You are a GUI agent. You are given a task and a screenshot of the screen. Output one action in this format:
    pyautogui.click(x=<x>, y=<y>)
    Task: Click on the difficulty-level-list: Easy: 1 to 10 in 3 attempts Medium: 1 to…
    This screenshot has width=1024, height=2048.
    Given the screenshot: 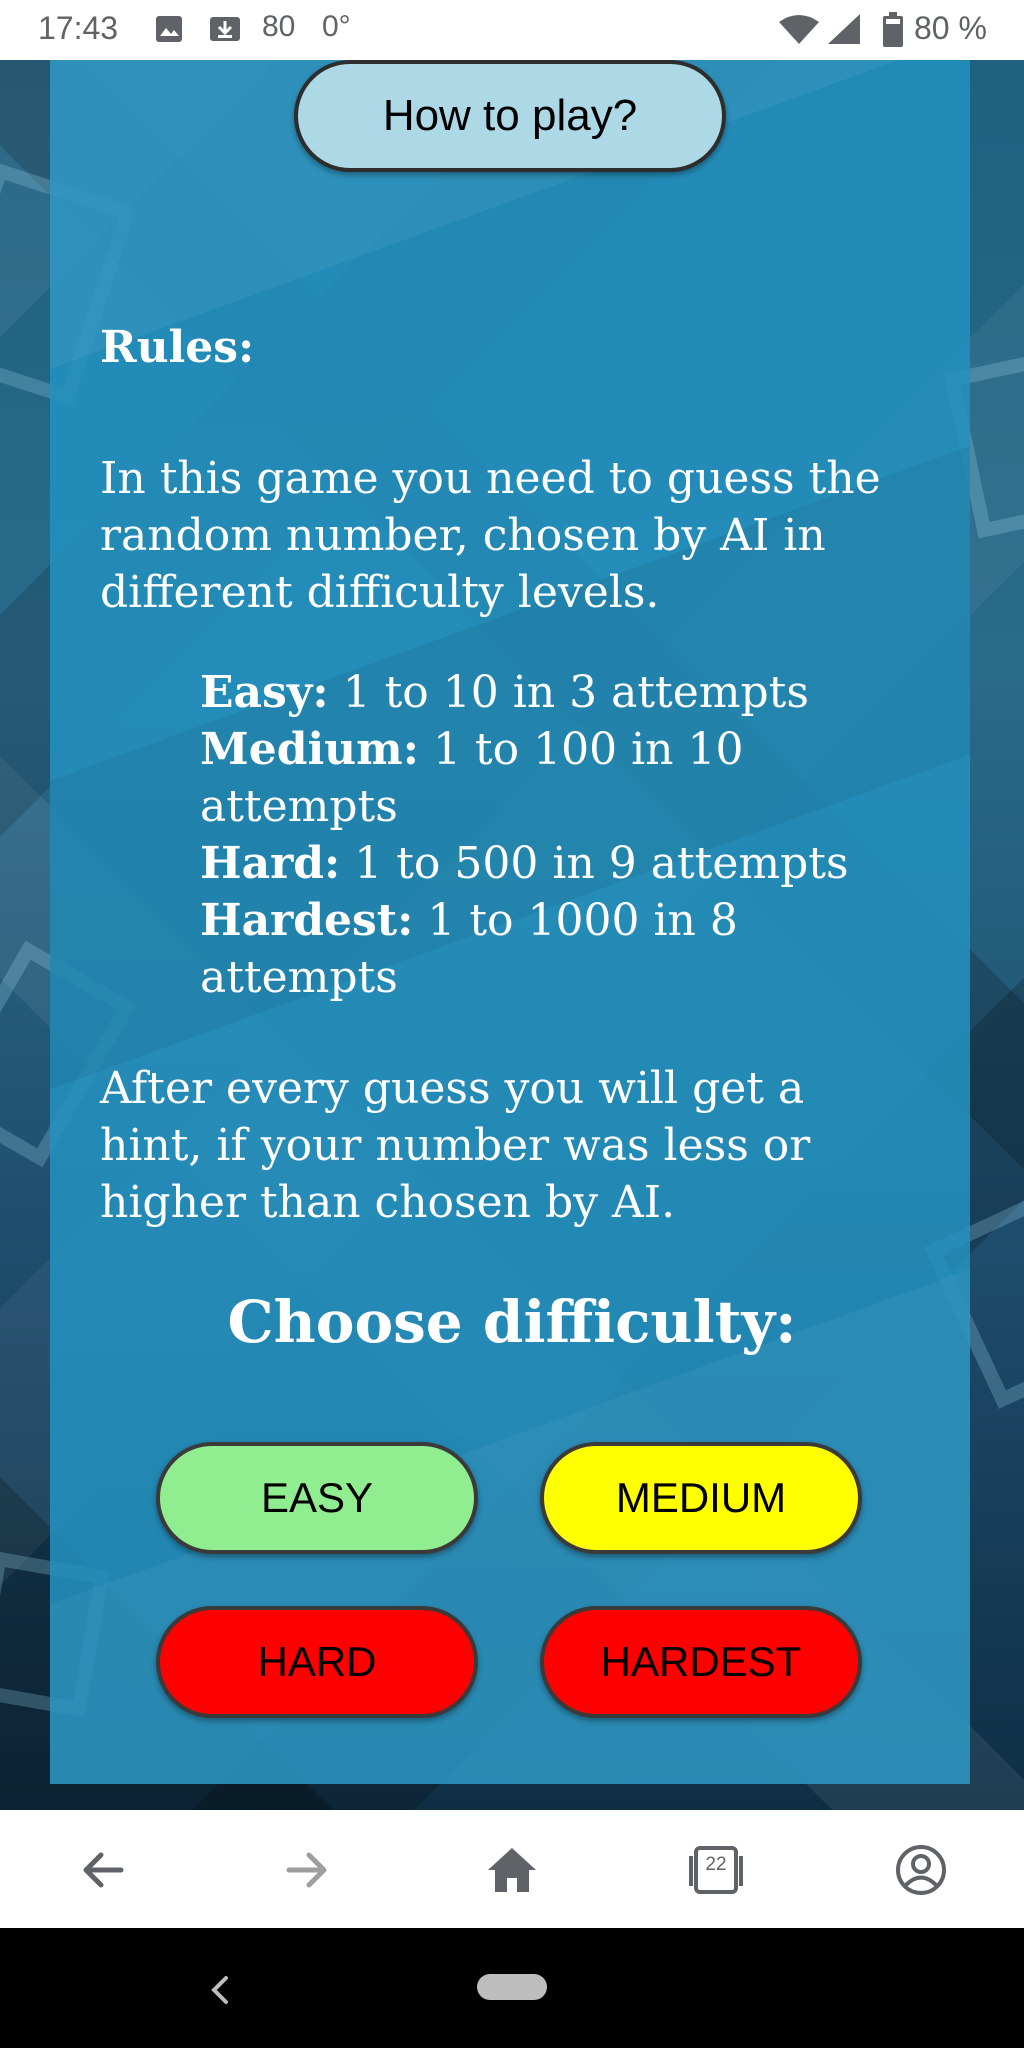 What is the action you would take?
    pyautogui.click(x=560, y=835)
    